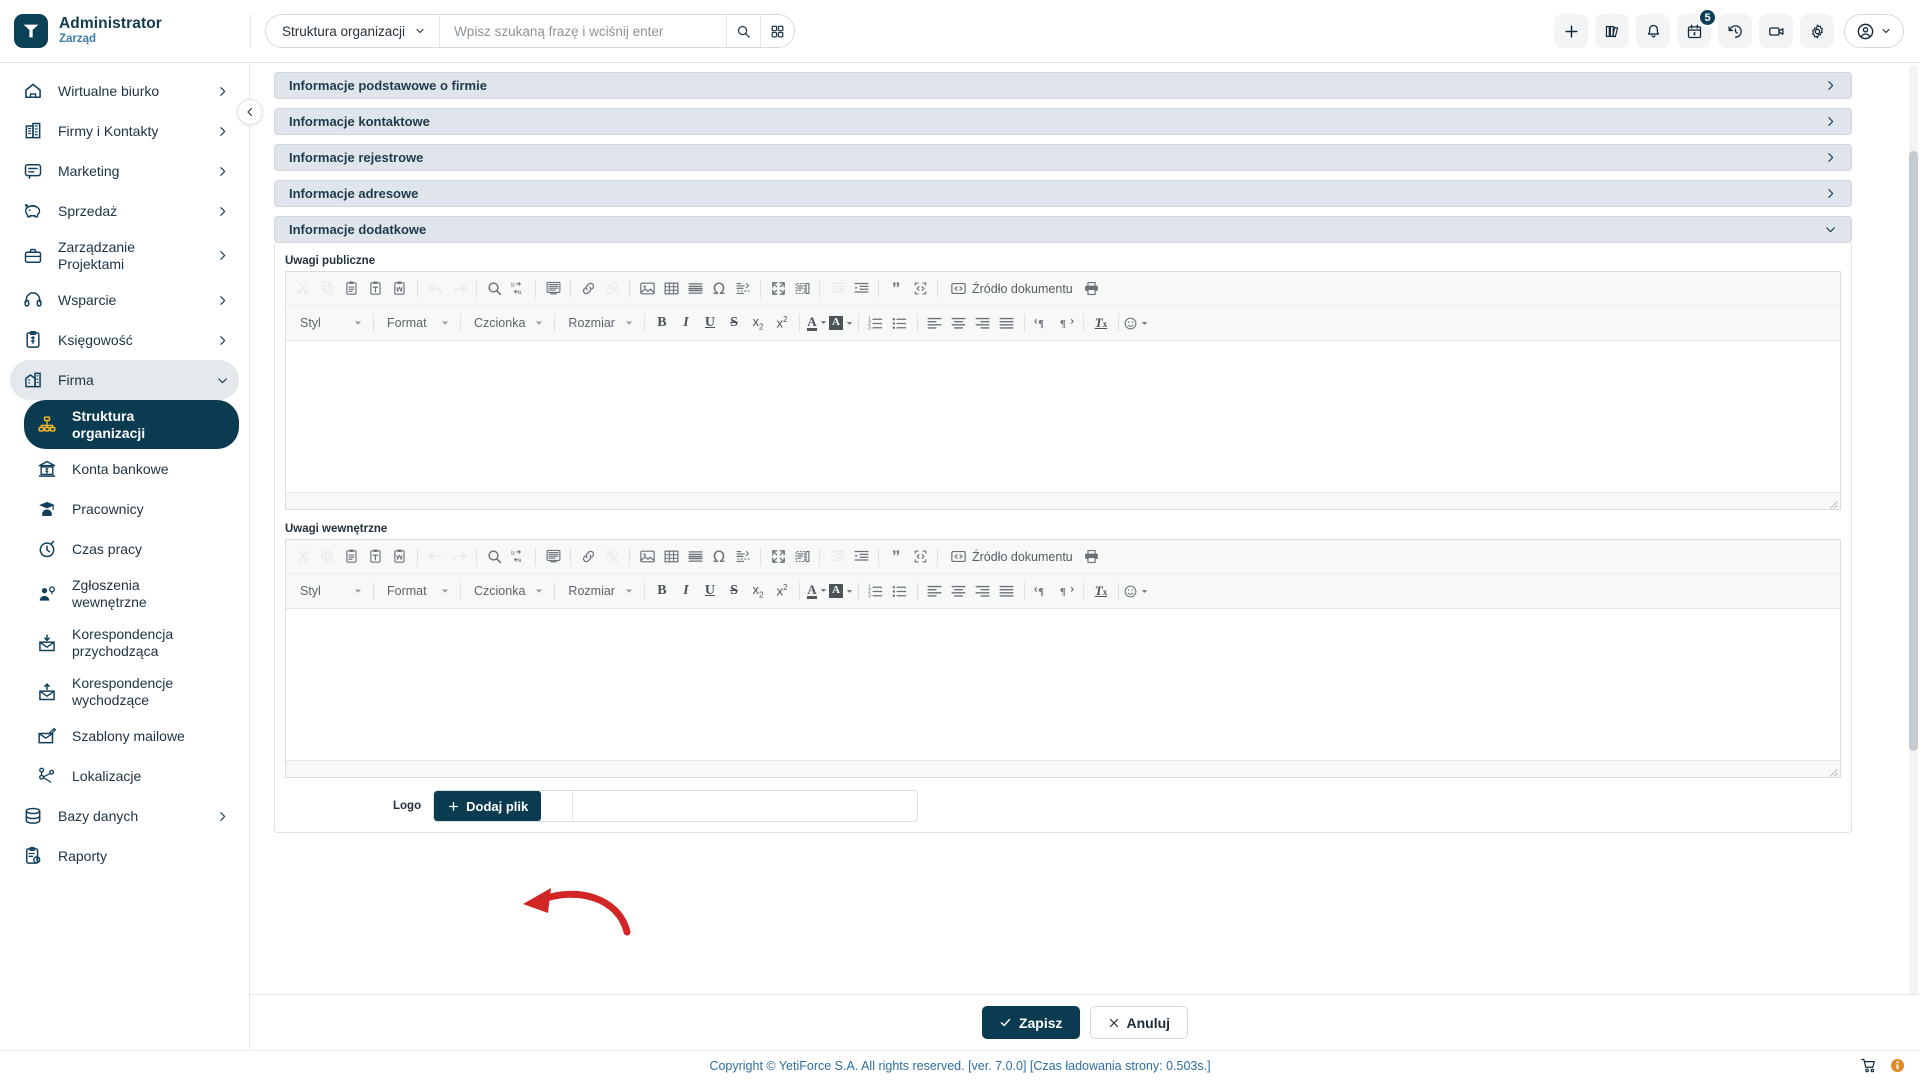 Image resolution: width=1920 pixels, height=1080 pixels. What do you see at coordinates (494, 288) in the screenshot?
I see `find-button` at bounding box center [494, 288].